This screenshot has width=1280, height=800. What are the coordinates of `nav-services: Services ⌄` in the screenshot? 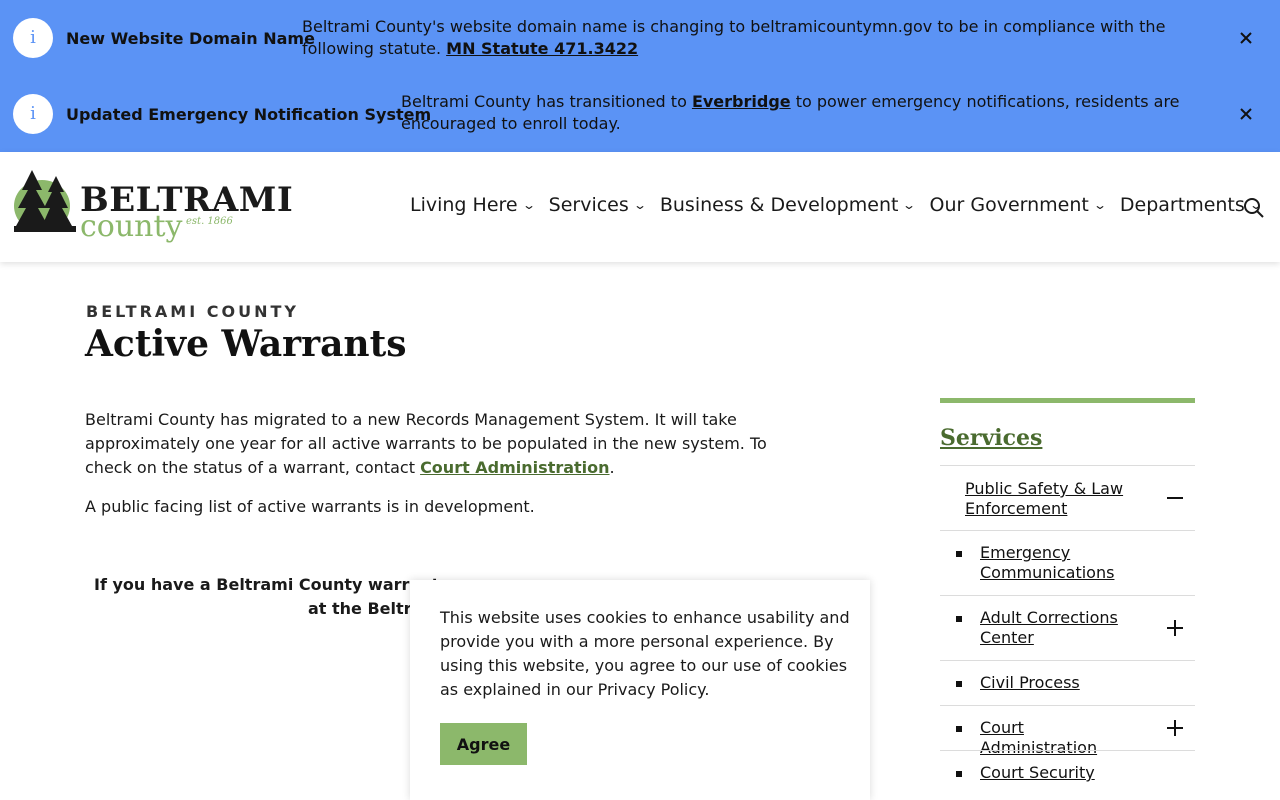 It's located at (597, 205).